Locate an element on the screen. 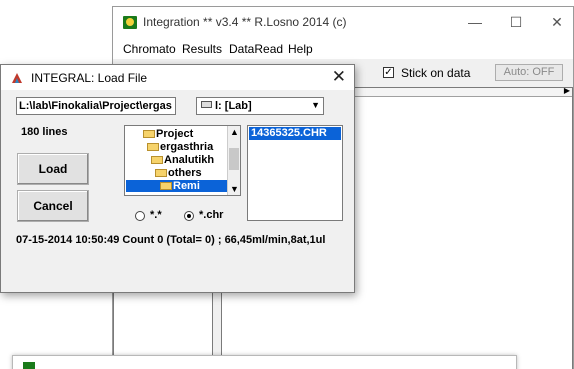  drive-select: l: [Lab] ▼ is located at coordinates (260, 106).